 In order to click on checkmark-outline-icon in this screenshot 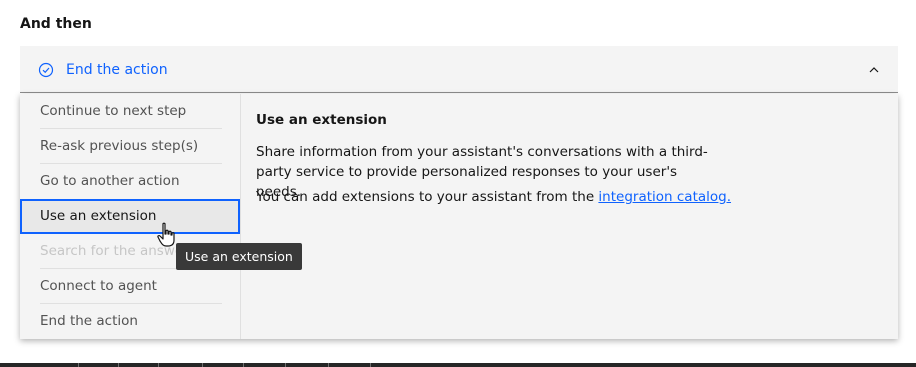, I will do `click(46, 70)`.